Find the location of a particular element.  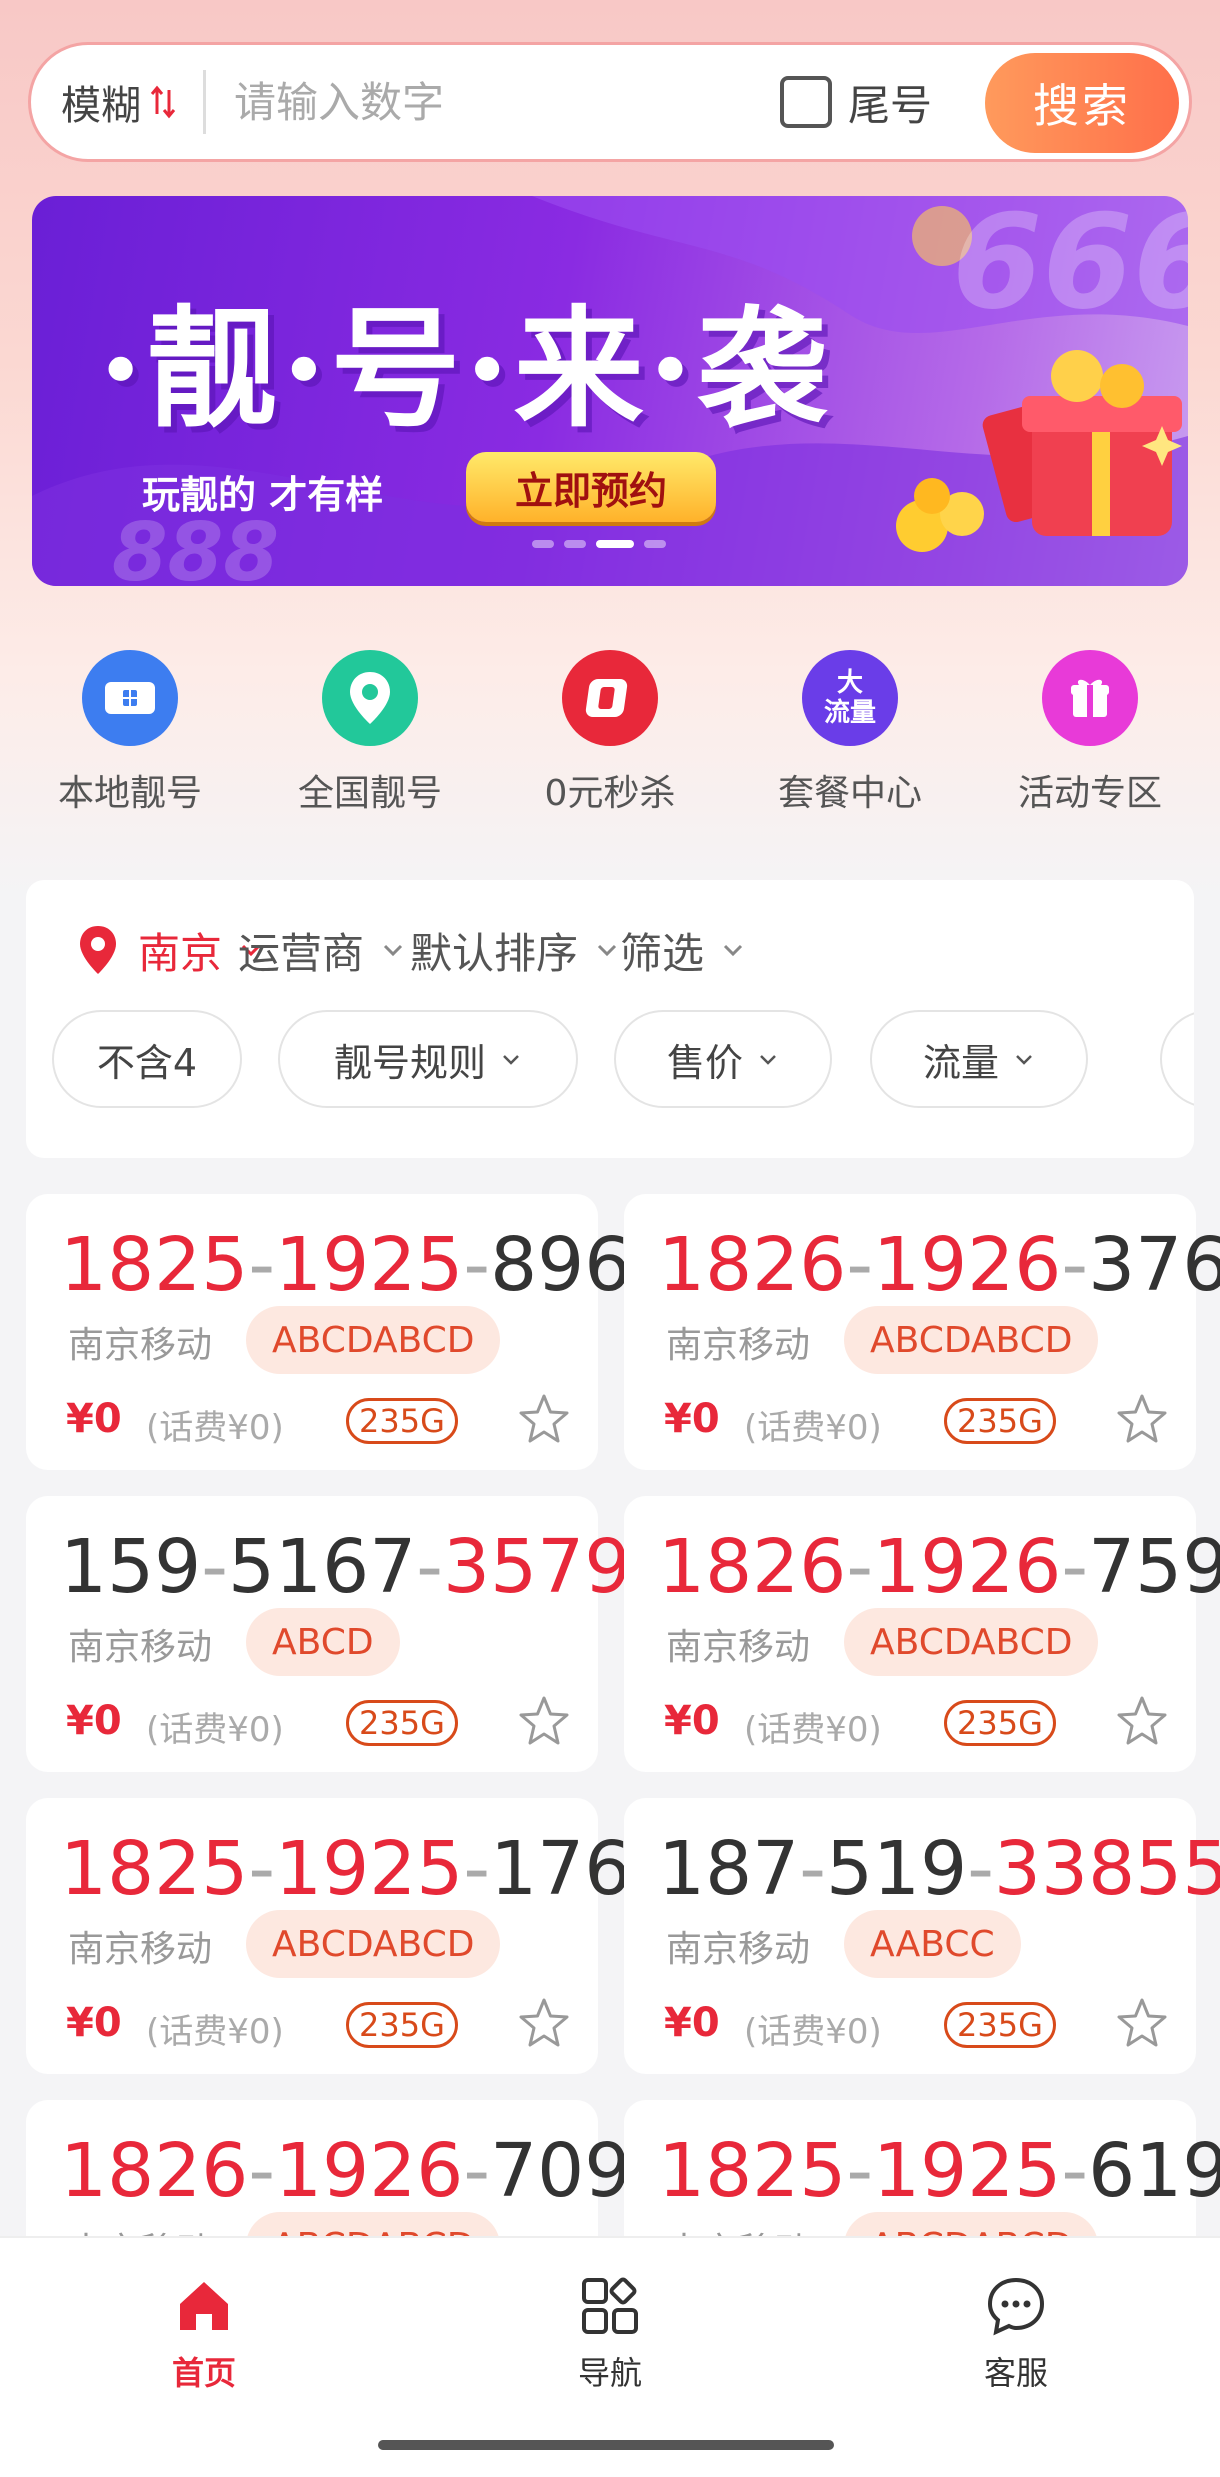

number-card: 1826-1926-759 南京移动 ABCDABCD ¥0 (话费¥0) 235G is located at coordinates (922, 1634).